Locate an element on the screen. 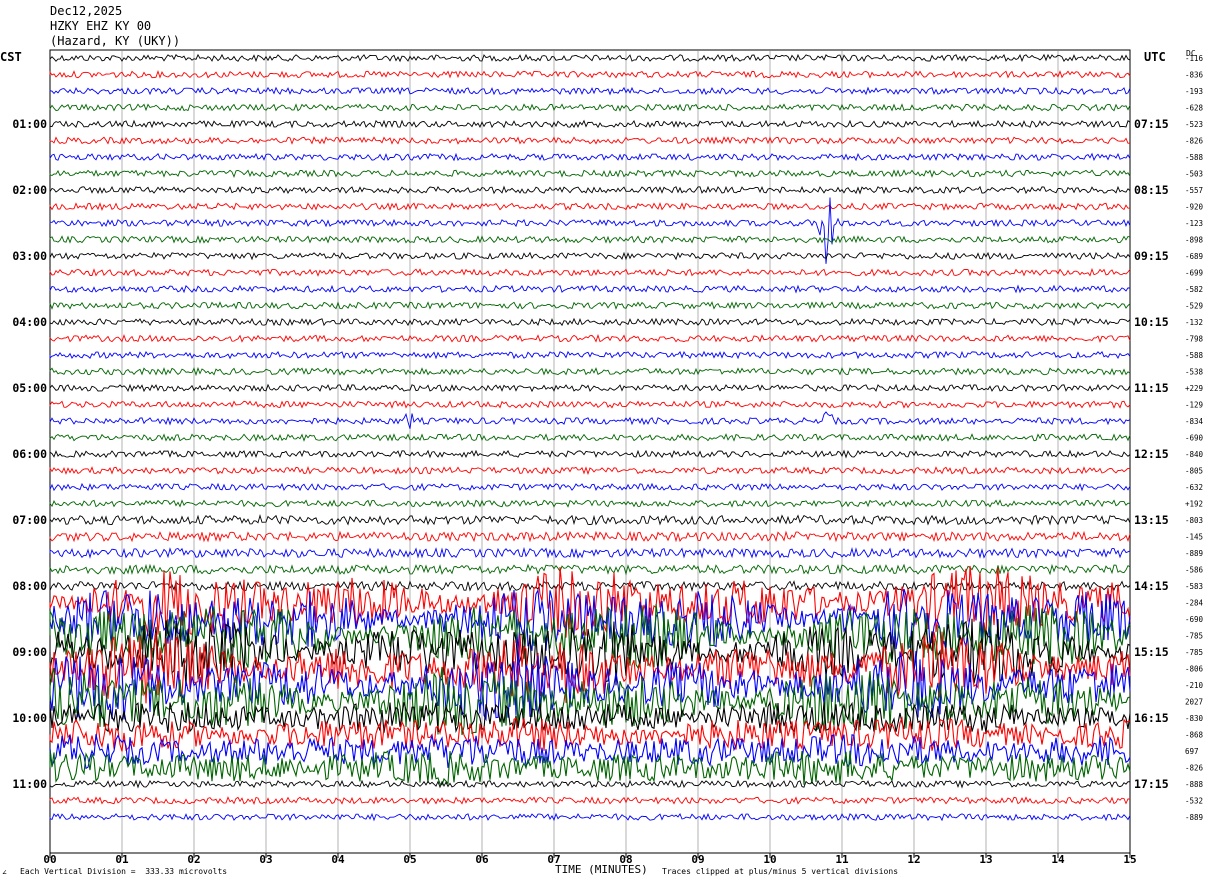 The width and height of the screenshot is (1210, 886). dc-offset-label: -834 is located at coordinates (1194, 421).